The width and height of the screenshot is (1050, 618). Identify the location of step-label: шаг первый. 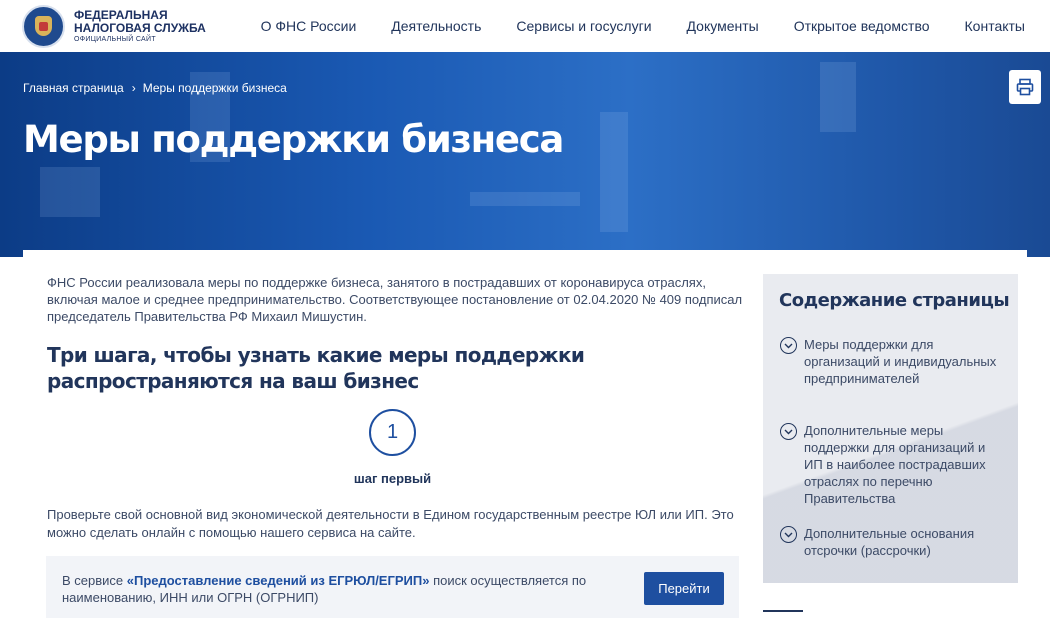
(392, 478).